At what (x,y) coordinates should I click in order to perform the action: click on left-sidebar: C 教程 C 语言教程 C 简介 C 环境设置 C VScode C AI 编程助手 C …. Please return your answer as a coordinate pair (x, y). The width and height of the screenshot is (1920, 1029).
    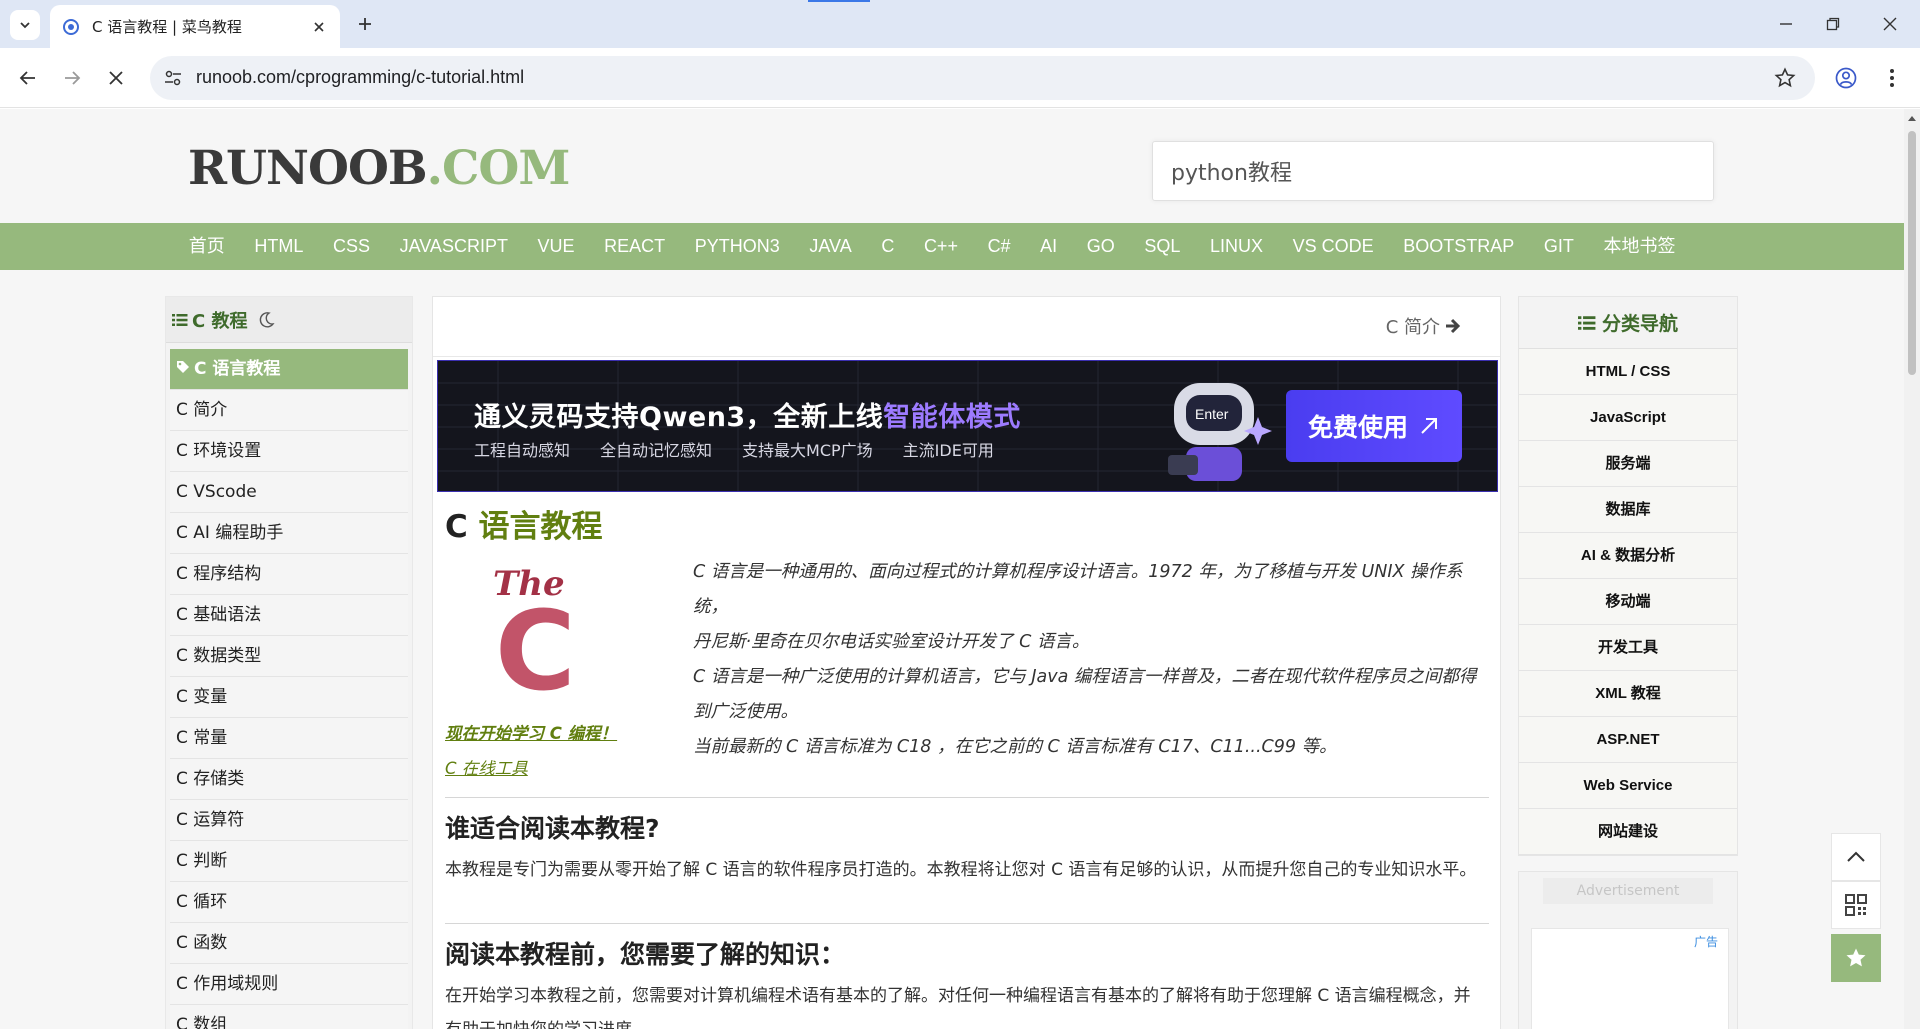
    Looking at the image, I should click on (289, 662).